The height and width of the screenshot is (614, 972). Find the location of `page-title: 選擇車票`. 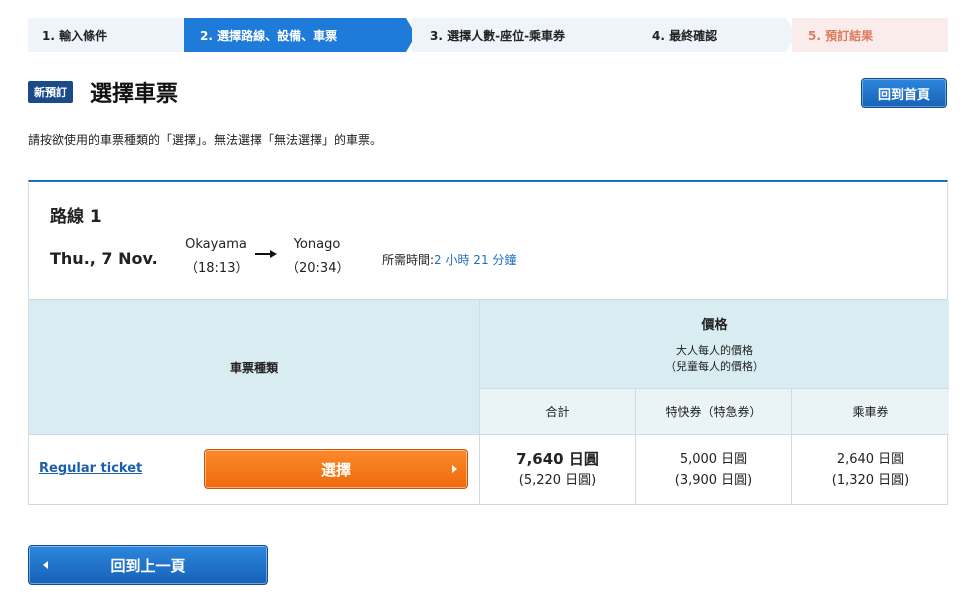

page-title: 選擇車票 is located at coordinates (134, 94).